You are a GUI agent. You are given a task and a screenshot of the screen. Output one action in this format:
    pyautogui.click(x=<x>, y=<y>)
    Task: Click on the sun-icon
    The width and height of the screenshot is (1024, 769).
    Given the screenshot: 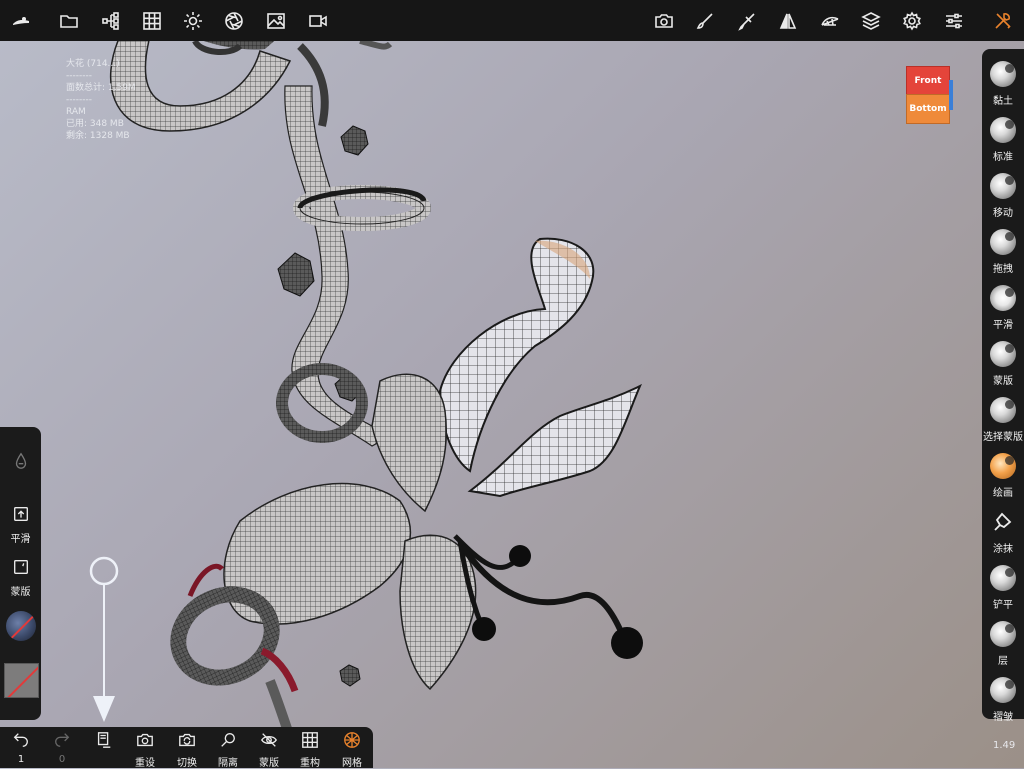 What is the action you would take?
    pyautogui.click(x=193, y=21)
    